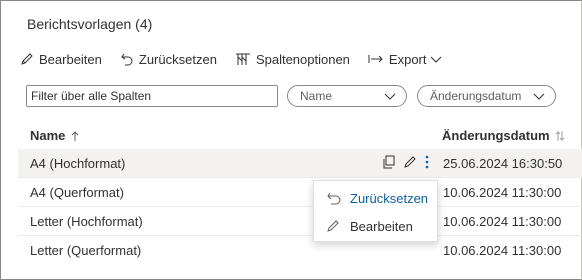 The height and width of the screenshot is (280, 582). What do you see at coordinates (300, 250) in the screenshot?
I see `table-row: Letter (Querformat) 10.06.2024 11:30:00` at bounding box center [300, 250].